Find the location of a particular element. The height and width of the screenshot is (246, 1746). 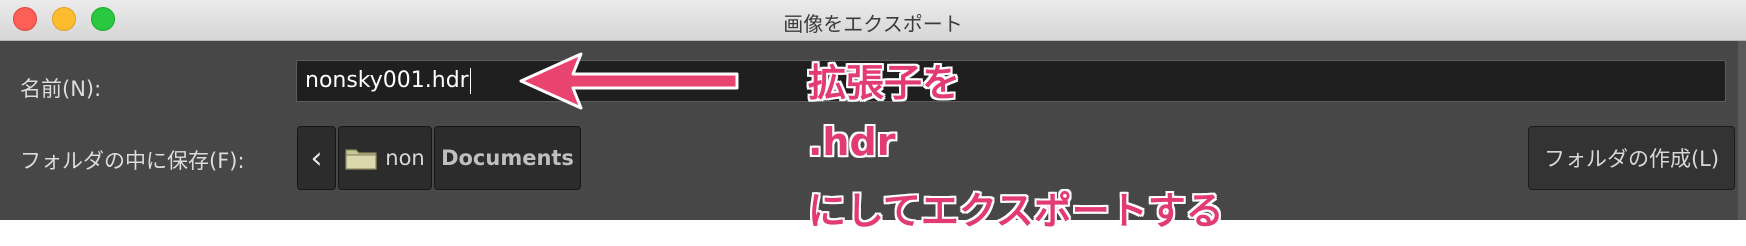

create-folder-label: フォルダの作成(L) is located at coordinates (1631, 159).